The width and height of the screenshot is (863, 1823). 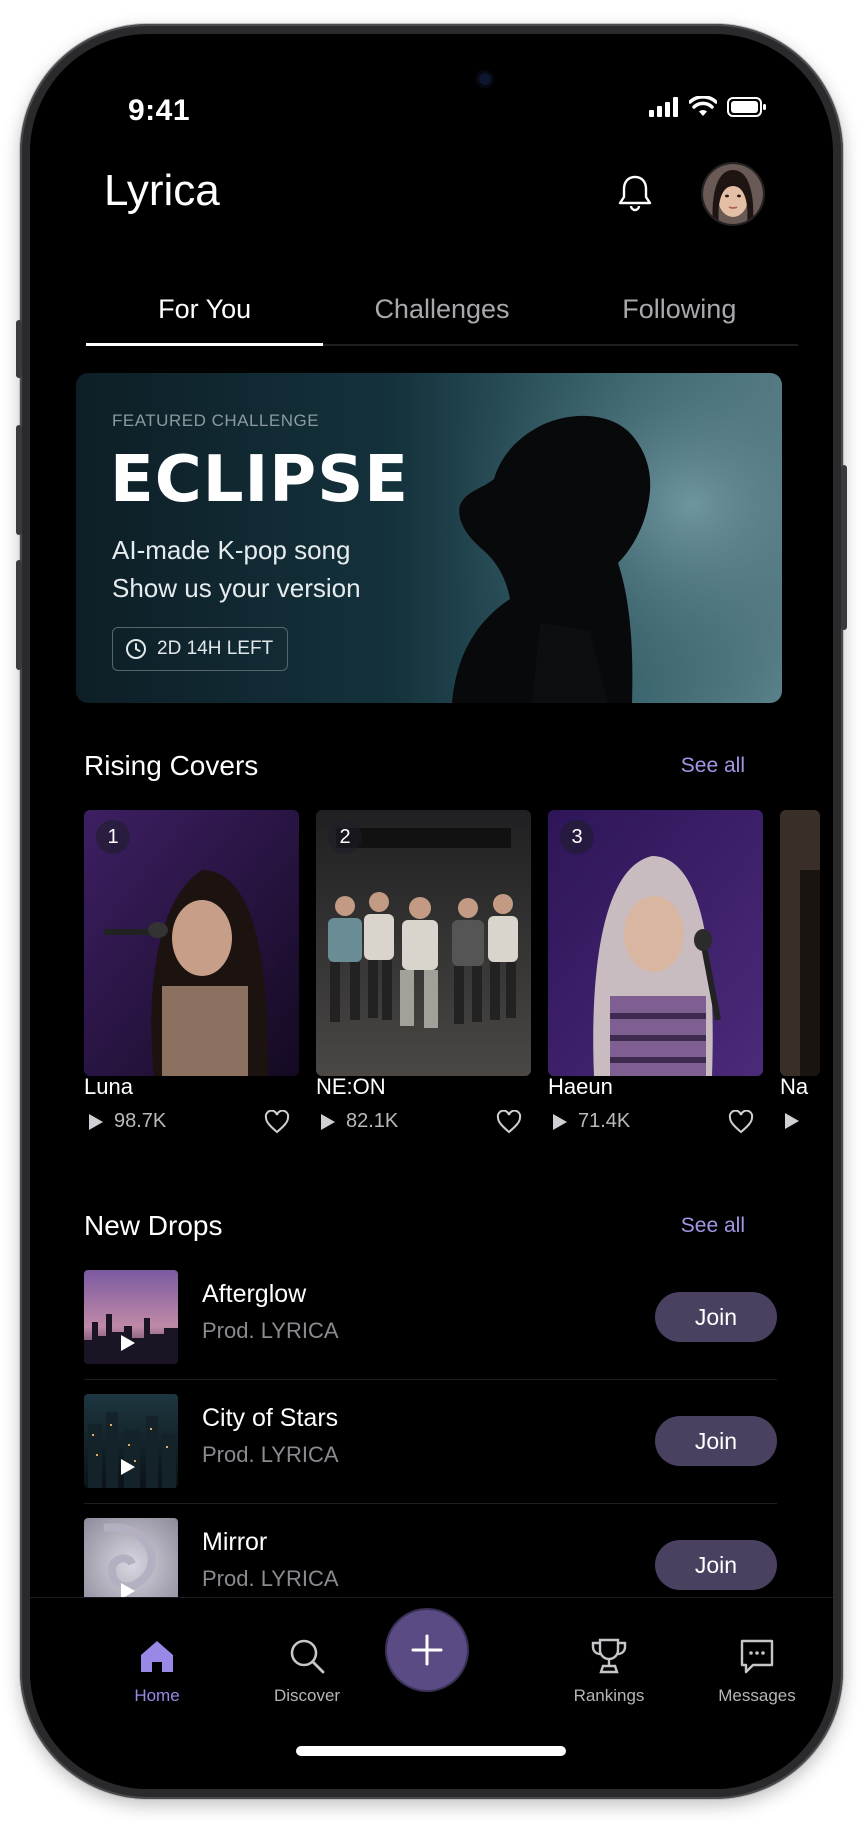 I want to click on new-drops-title: New Drops, so click(x=153, y=1225).